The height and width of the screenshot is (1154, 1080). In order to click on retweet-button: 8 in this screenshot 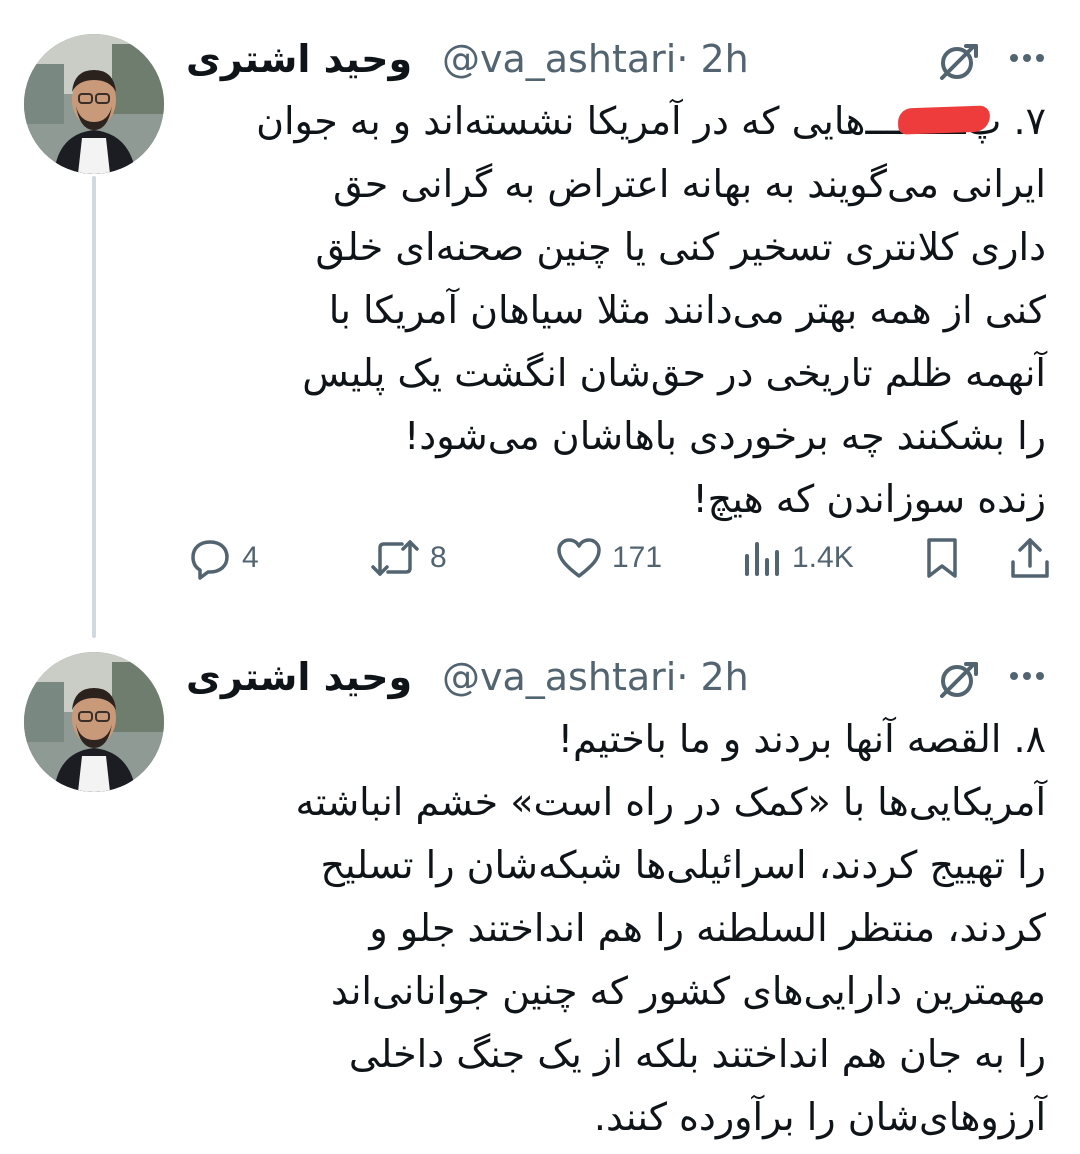, I will do `click(408, 558)`.